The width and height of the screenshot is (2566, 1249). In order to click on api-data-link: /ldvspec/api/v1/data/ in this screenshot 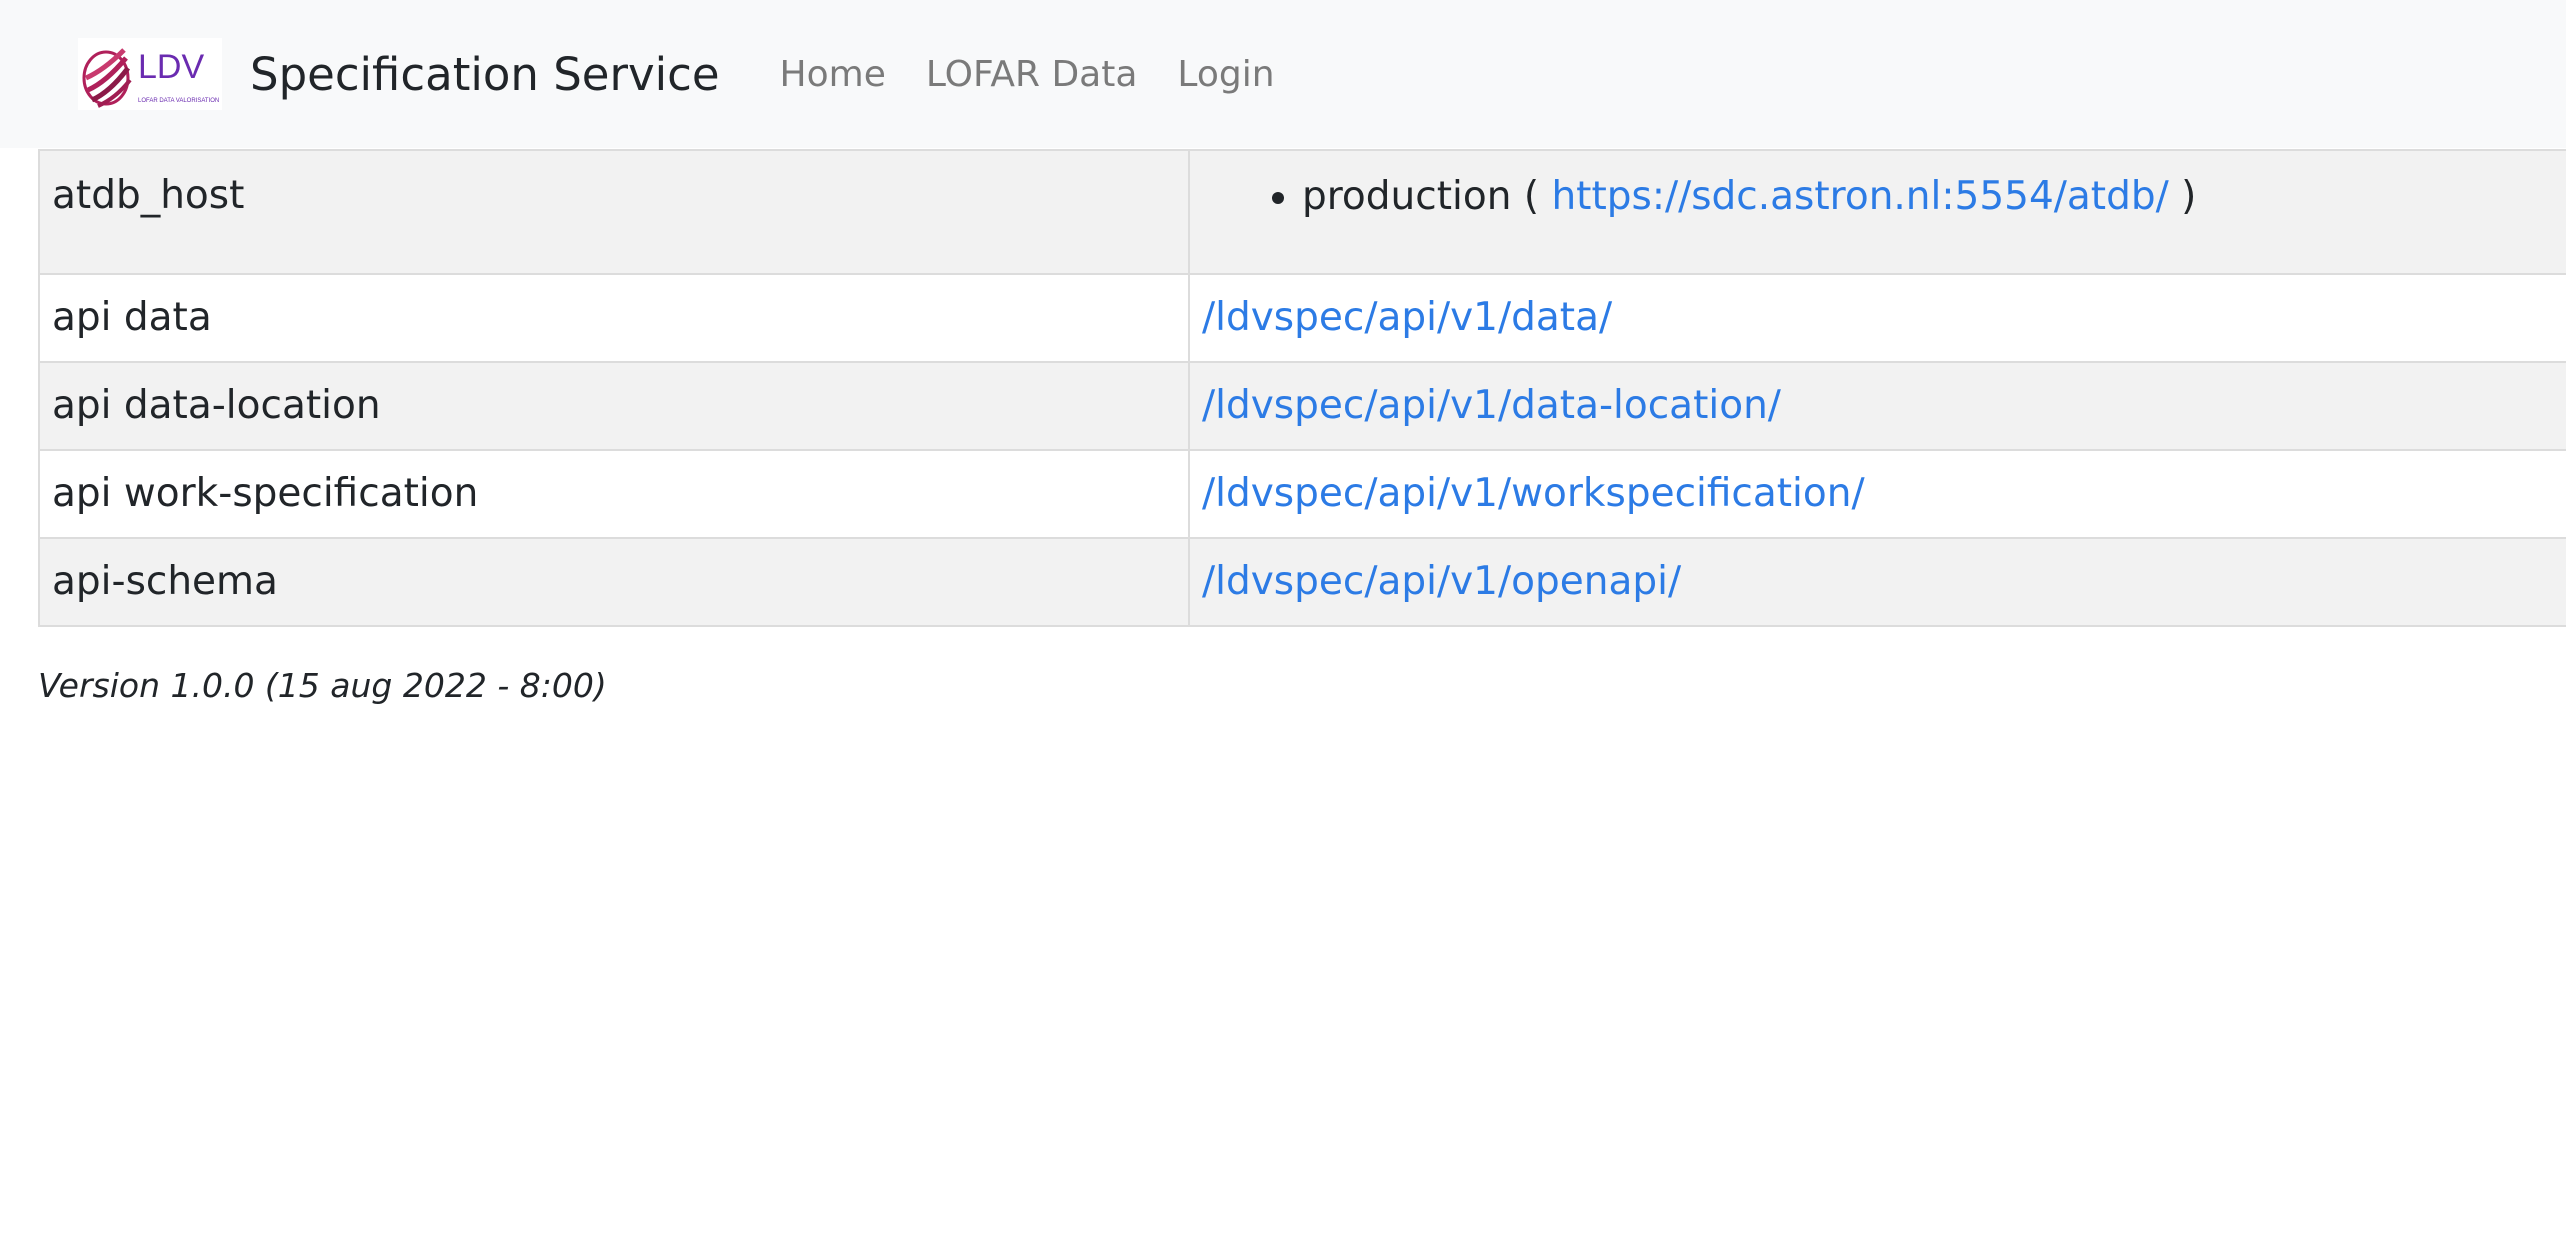, I will do `click(1407, 317)`.